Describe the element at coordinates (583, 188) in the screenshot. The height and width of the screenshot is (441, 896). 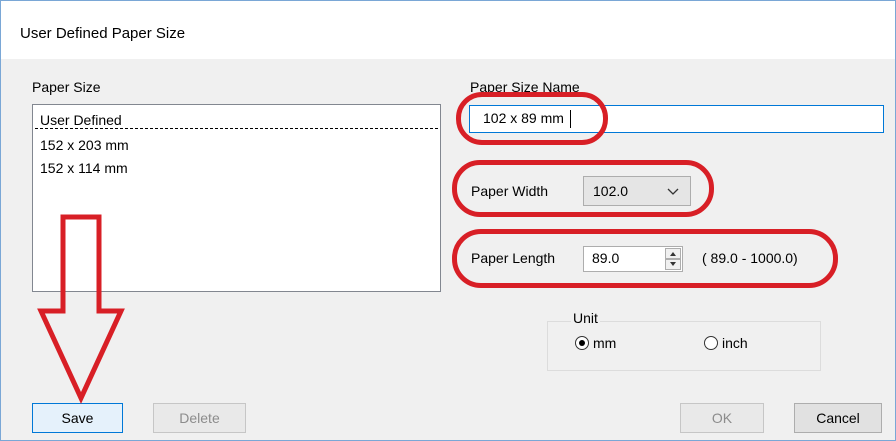
I see `highlight-paper-width` at that location.